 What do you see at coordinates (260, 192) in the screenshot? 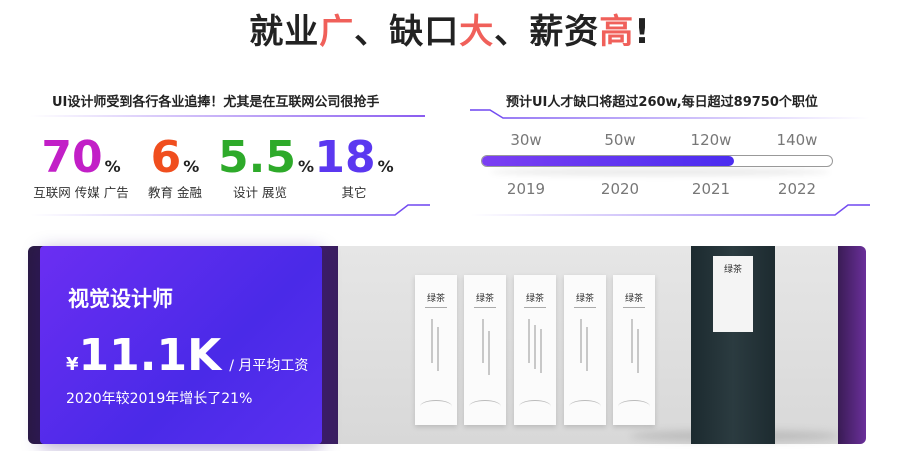
I see `stat-label: 设计 展览` at bounding box center [260, 192].